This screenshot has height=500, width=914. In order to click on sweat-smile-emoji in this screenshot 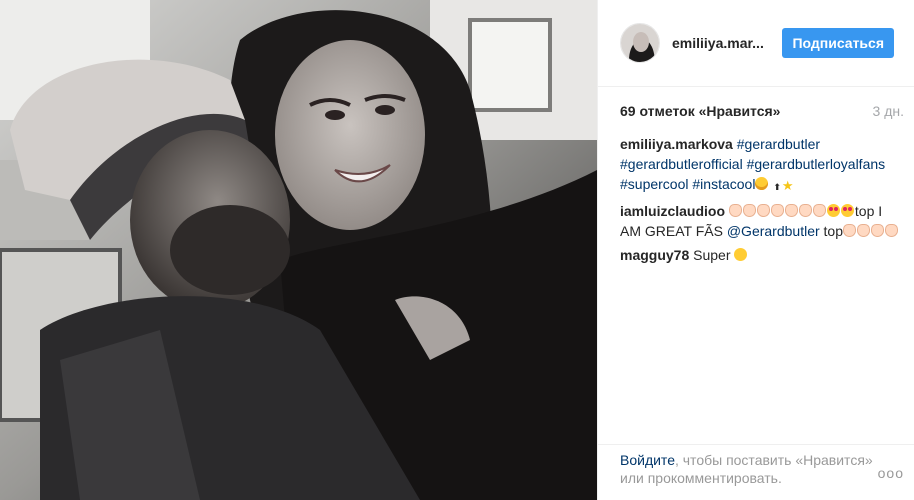, I will do `click(741, 254)`.